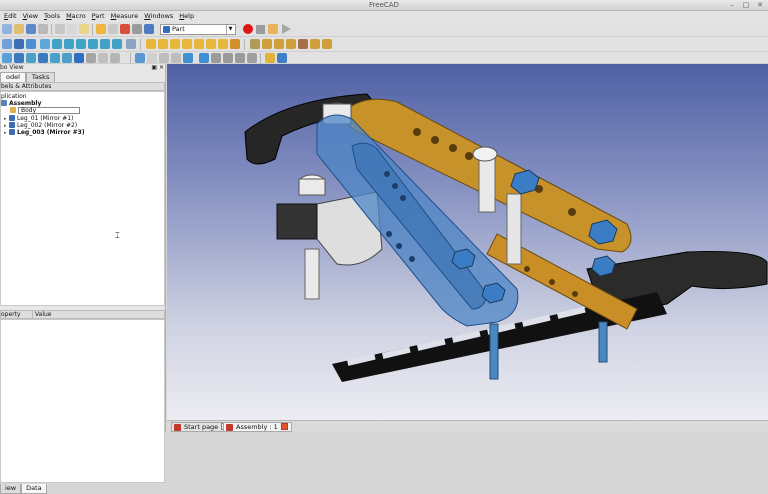  I want to click on part-fillet-icon, so click(315, 44).